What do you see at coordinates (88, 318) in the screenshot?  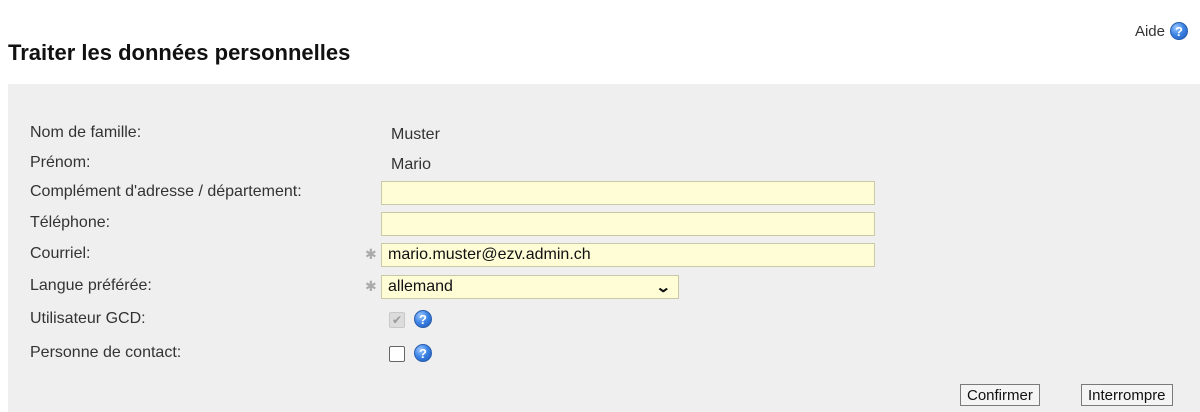 I see `gcd-user-label: Utilisateur GCD:` at bounding box center [88, 318].